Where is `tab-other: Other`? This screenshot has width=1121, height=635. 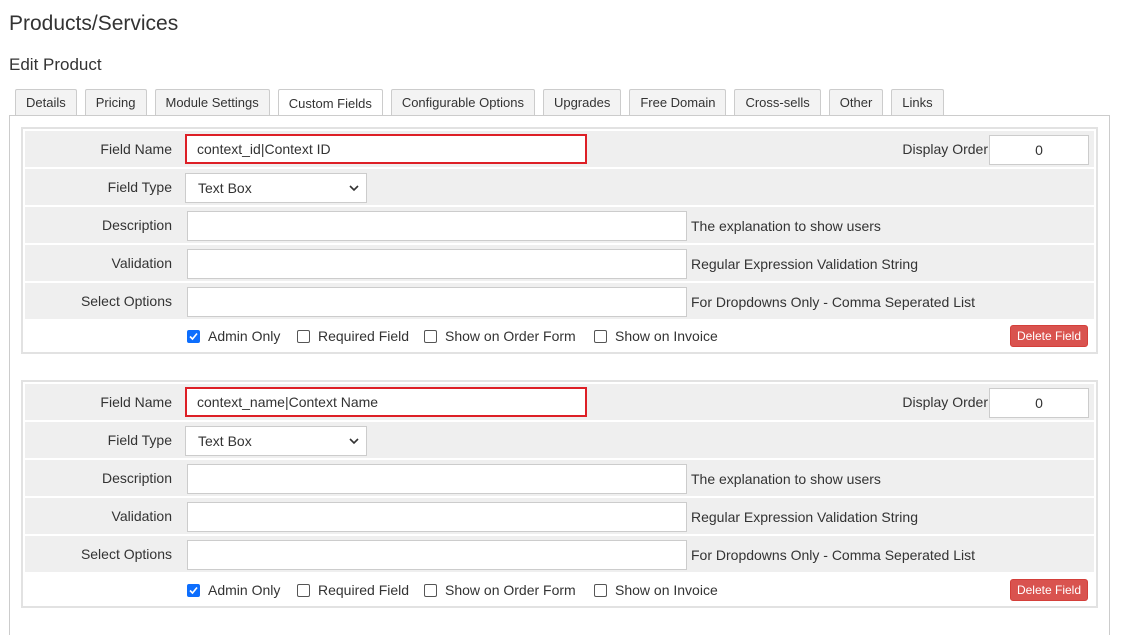
tab-other: Other is located at coordinates (856, 102).